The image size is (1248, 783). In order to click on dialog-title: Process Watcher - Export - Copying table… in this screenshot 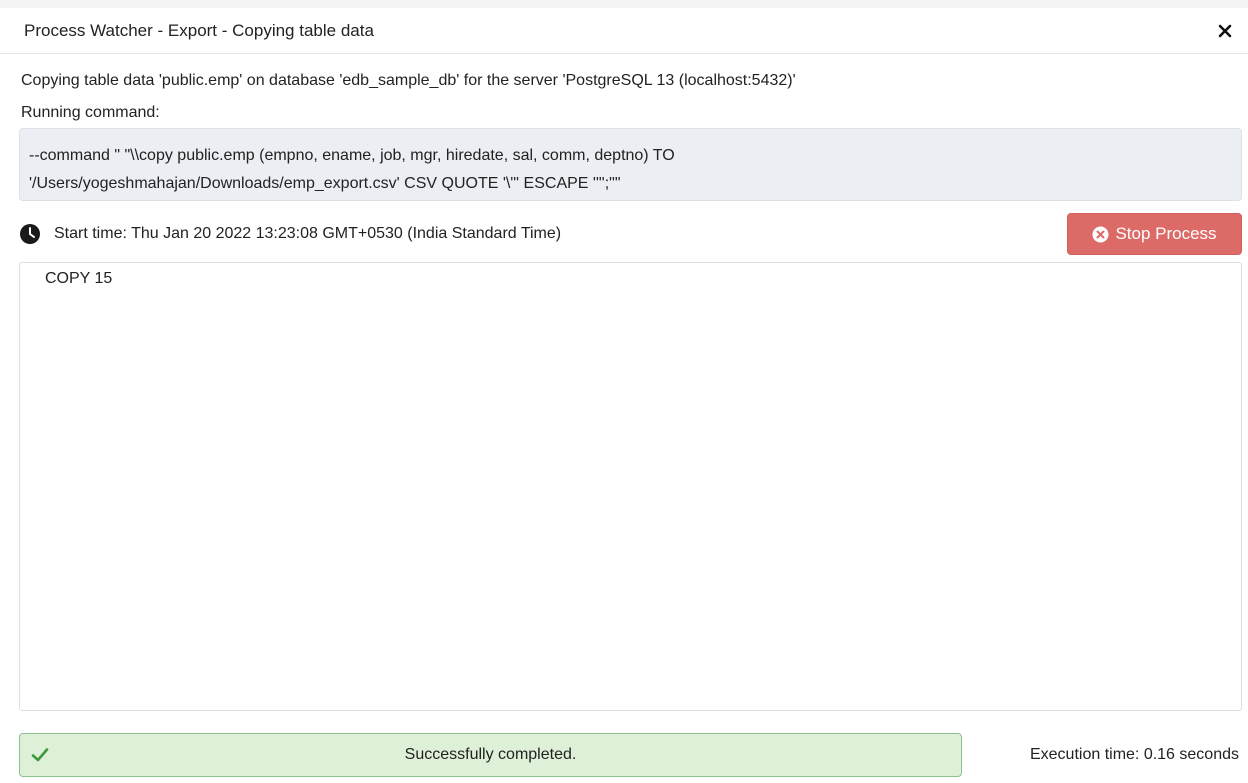, I will do `click(199, 30)`.